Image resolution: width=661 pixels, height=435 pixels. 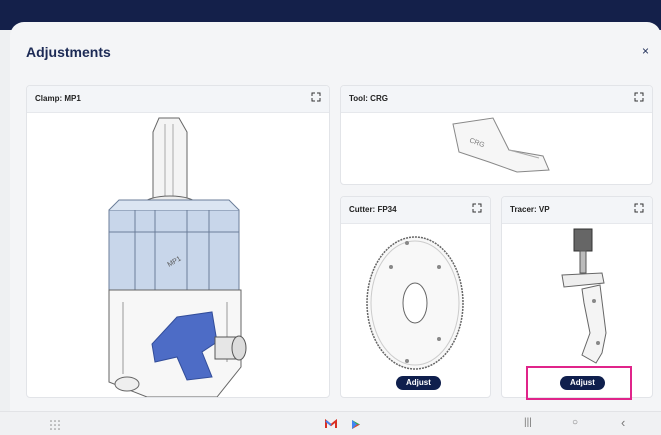 What do you see at coordinates (623, 422) in the screenshot?
I see `back-button: ‹` at bounding box center [623, 422].